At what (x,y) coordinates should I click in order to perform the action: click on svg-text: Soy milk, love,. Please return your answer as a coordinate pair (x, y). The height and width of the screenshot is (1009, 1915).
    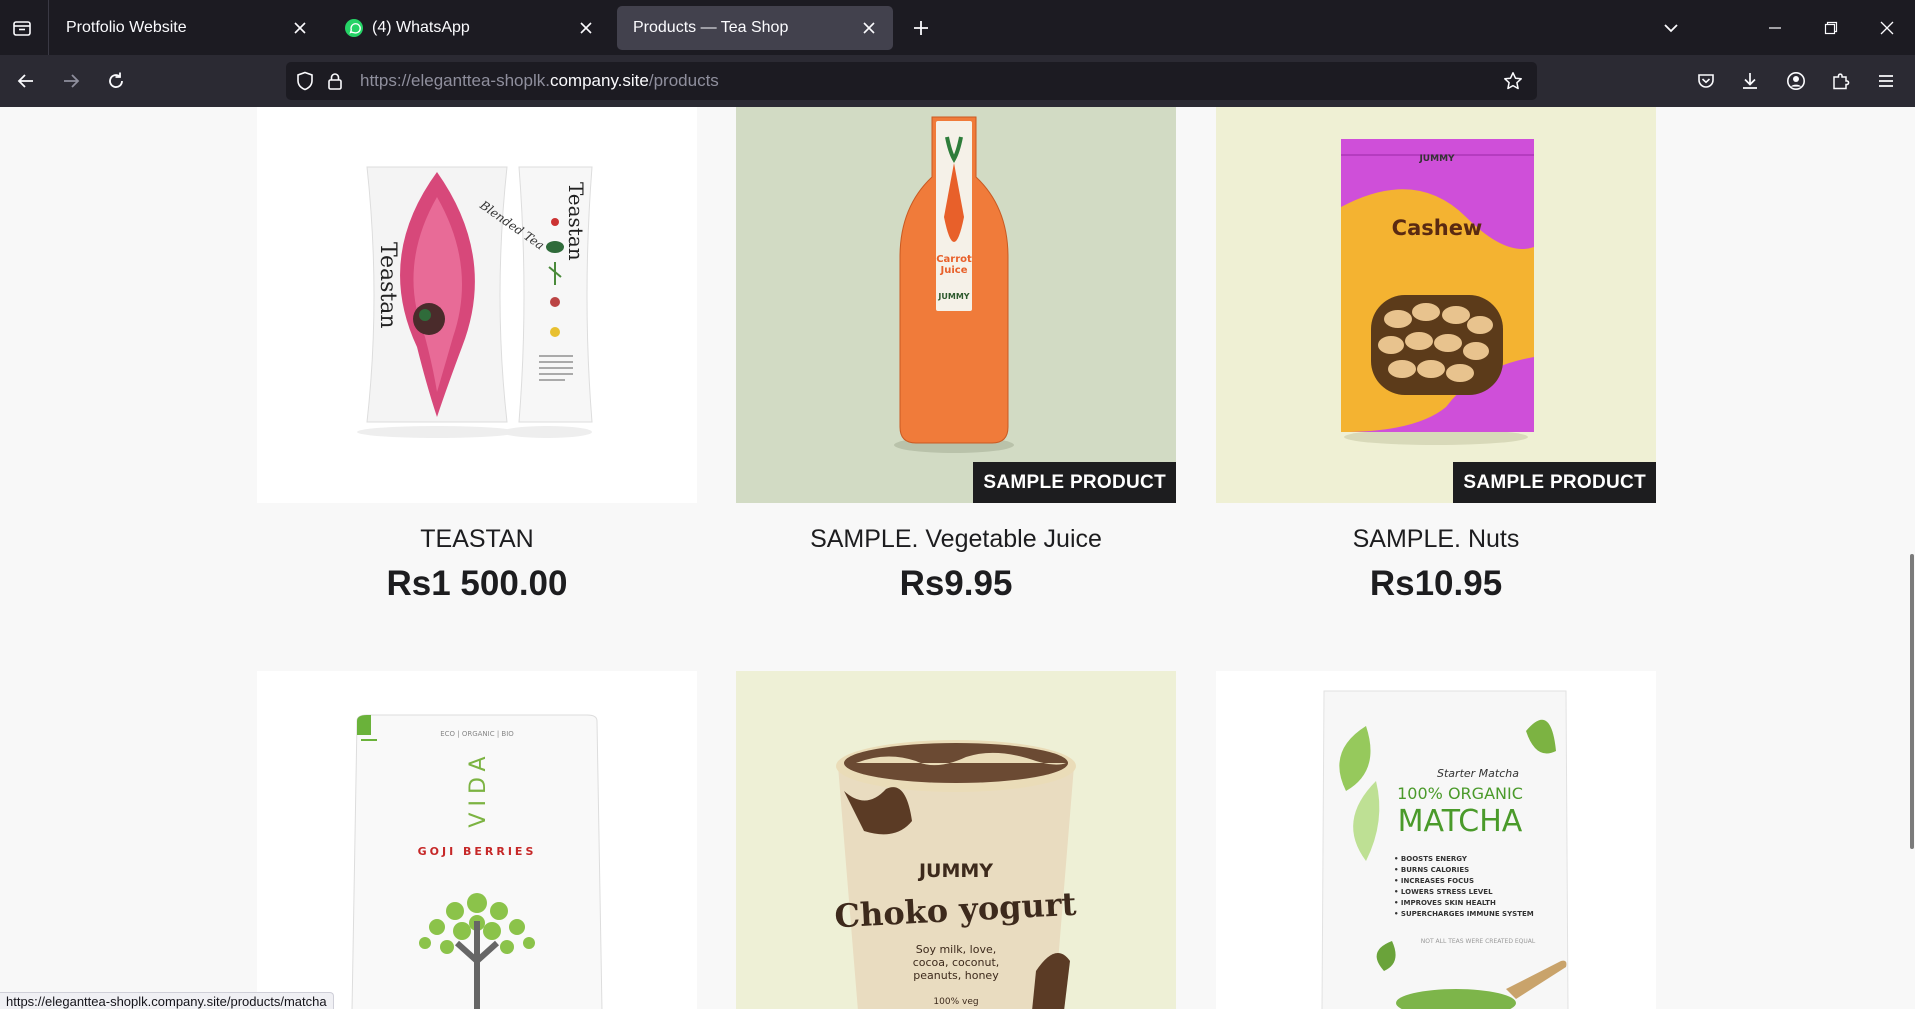
    Looking at the image, I should click on (956, 949).